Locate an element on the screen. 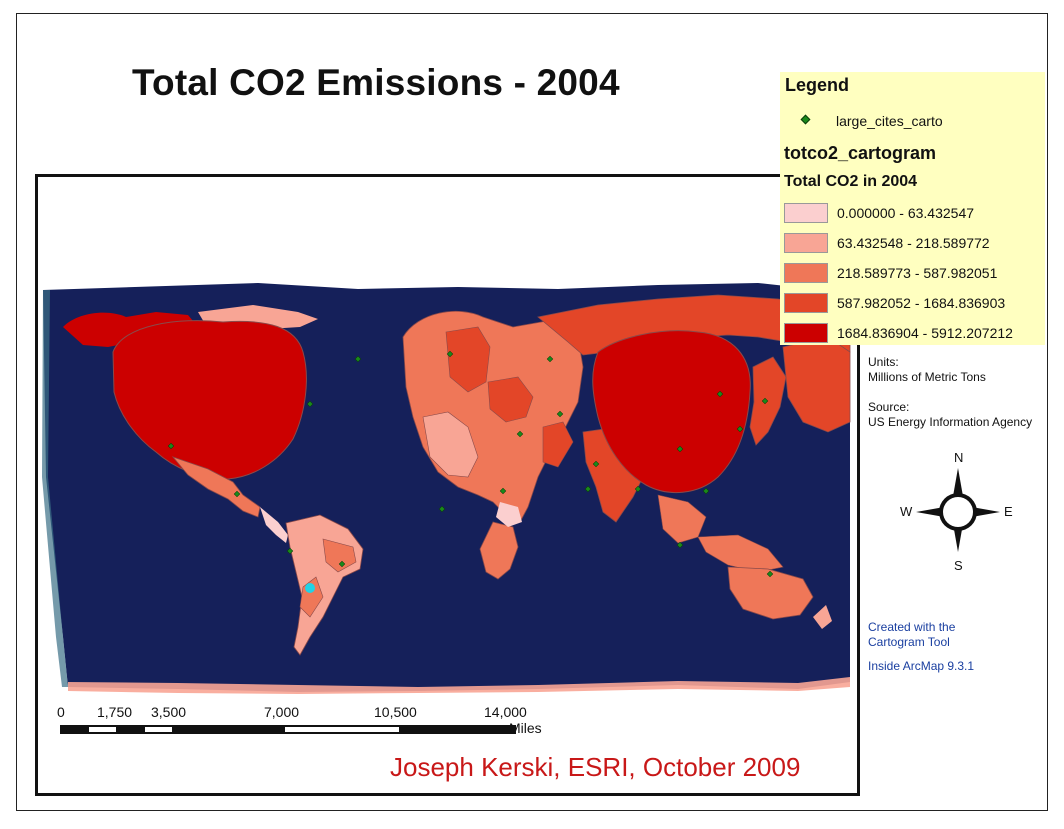 The width and height of the screenshot is (1064, 829). source-heading: Source: is located at coordinates (889, 407).